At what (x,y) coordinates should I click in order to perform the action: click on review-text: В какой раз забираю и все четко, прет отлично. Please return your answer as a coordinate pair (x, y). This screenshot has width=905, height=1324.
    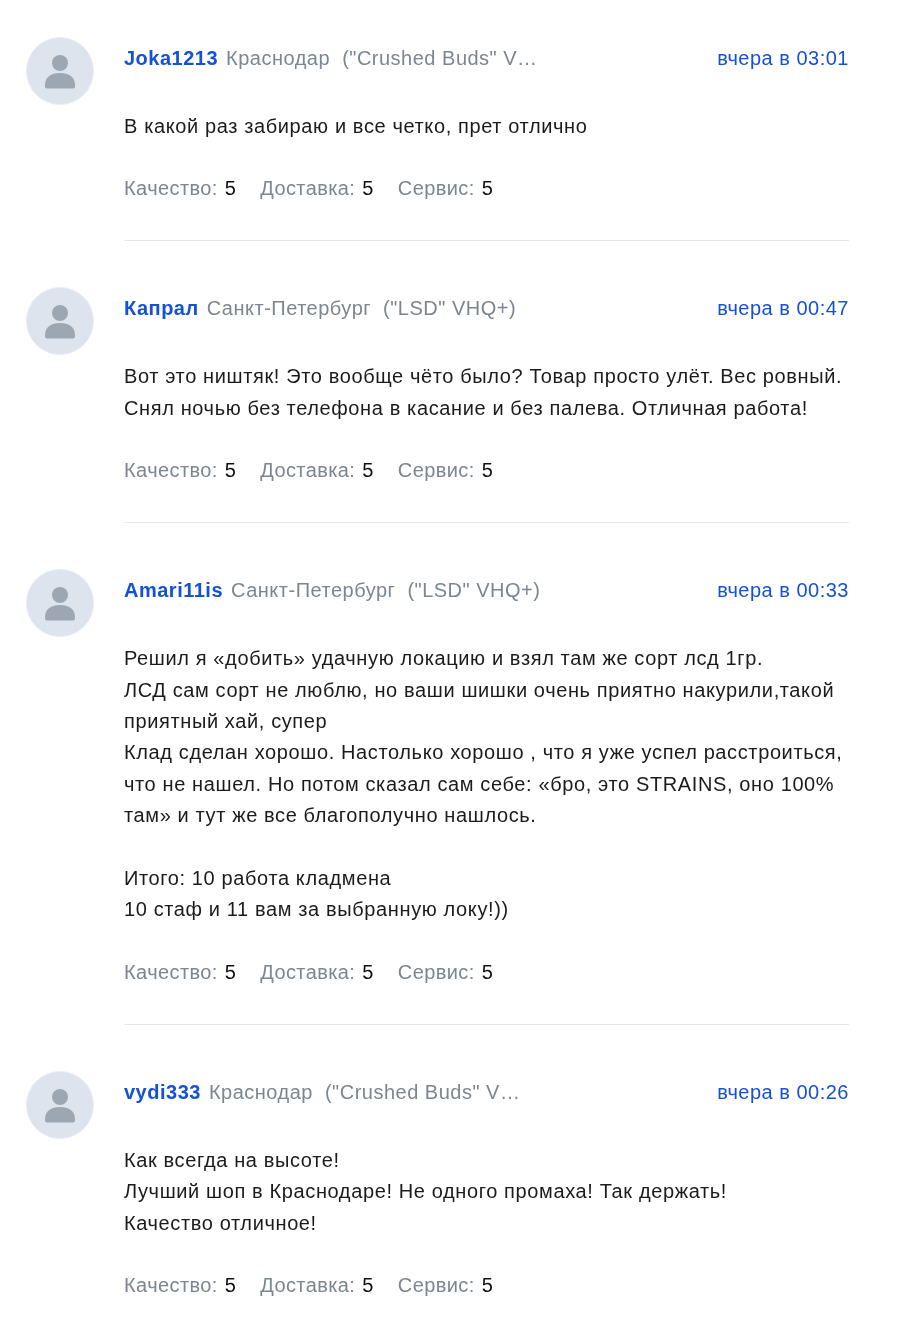
    Looking at the image, I should click on (356, 126).